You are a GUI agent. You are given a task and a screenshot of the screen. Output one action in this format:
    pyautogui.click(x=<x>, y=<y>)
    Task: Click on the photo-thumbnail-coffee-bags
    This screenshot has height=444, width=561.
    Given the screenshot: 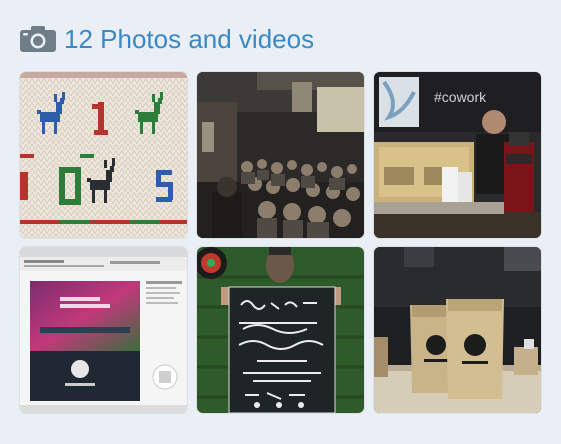 What is the action you would take?
    pyautogui.click(x=457, y=330)
    